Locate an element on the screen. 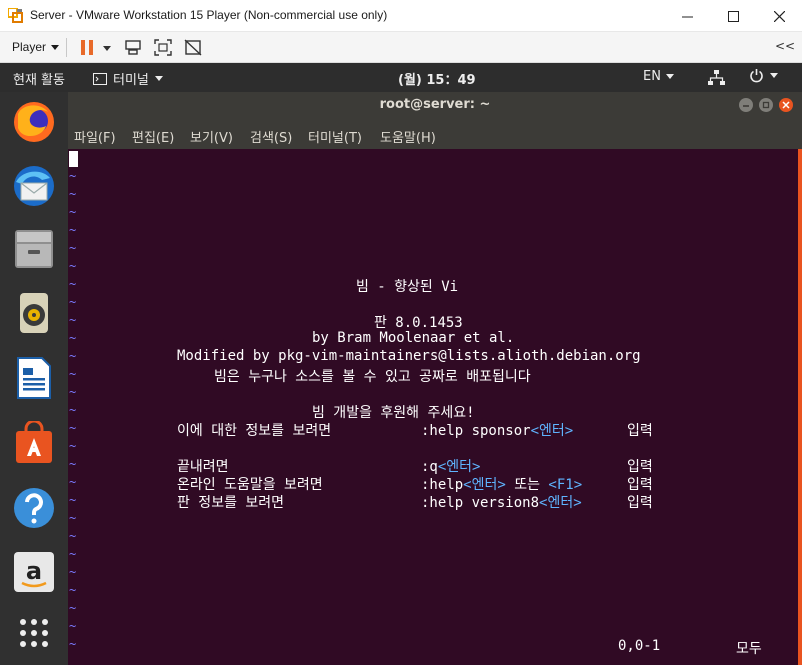 This screenshot has width=802, height=665. vim-scroll-position: 모두 is located at coordinates (749, 649).